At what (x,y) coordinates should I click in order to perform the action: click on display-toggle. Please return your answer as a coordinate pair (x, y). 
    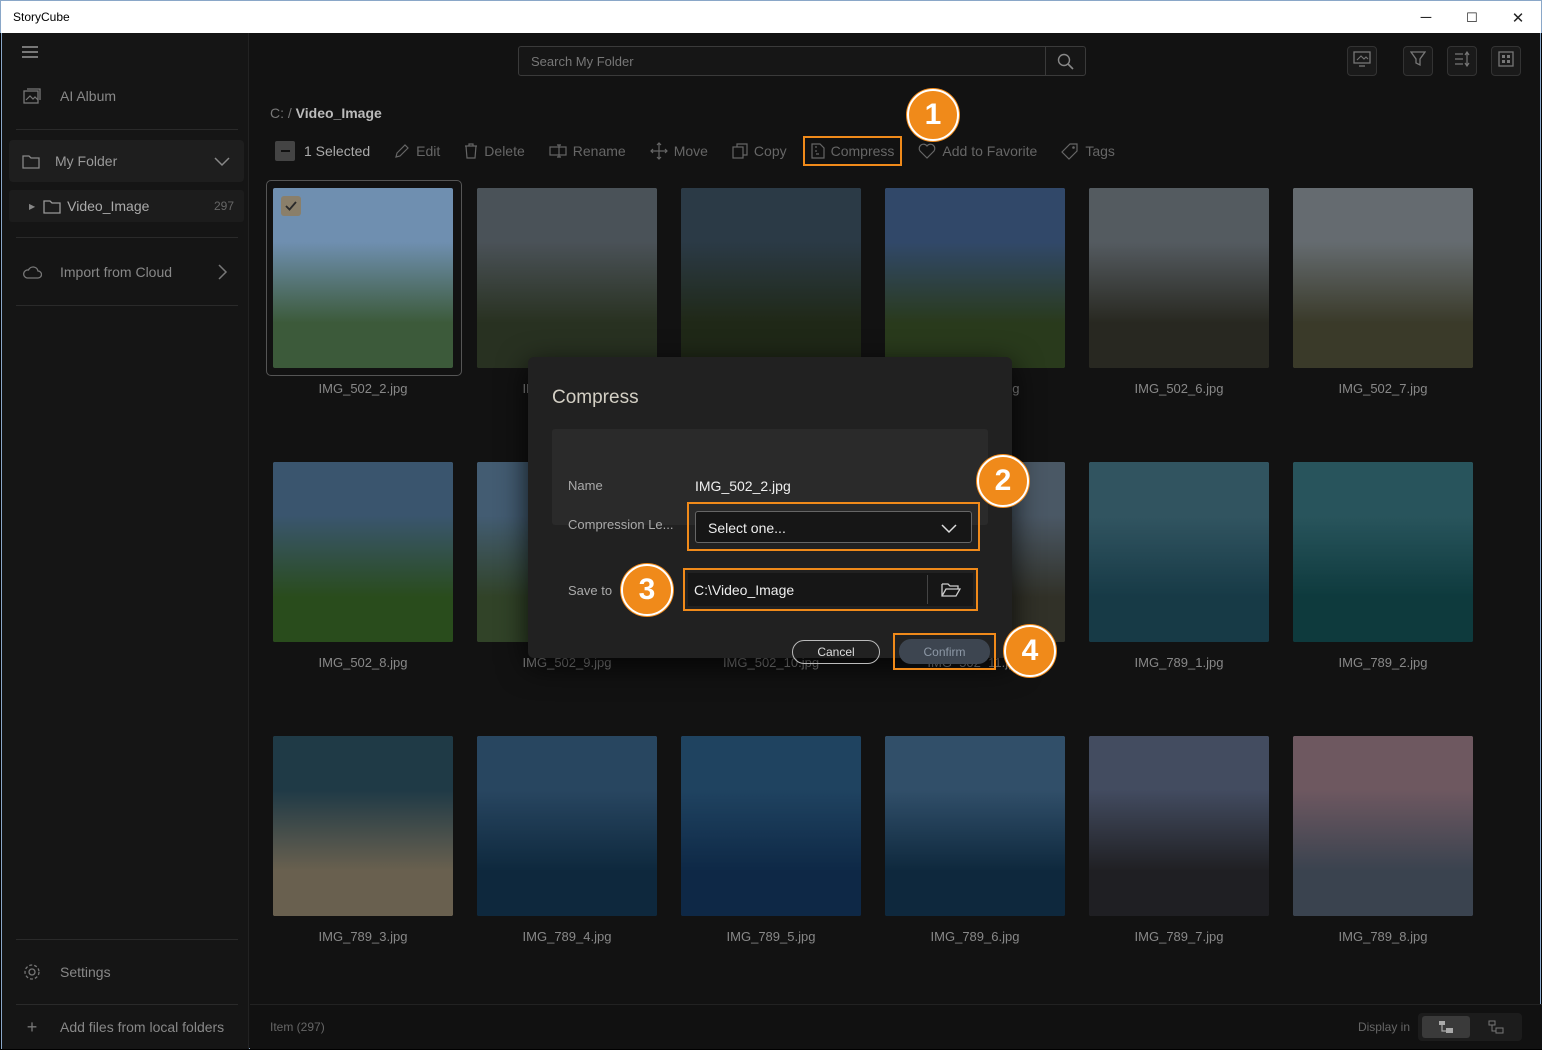
    Looking at the image, I should click on (1470, 1027).